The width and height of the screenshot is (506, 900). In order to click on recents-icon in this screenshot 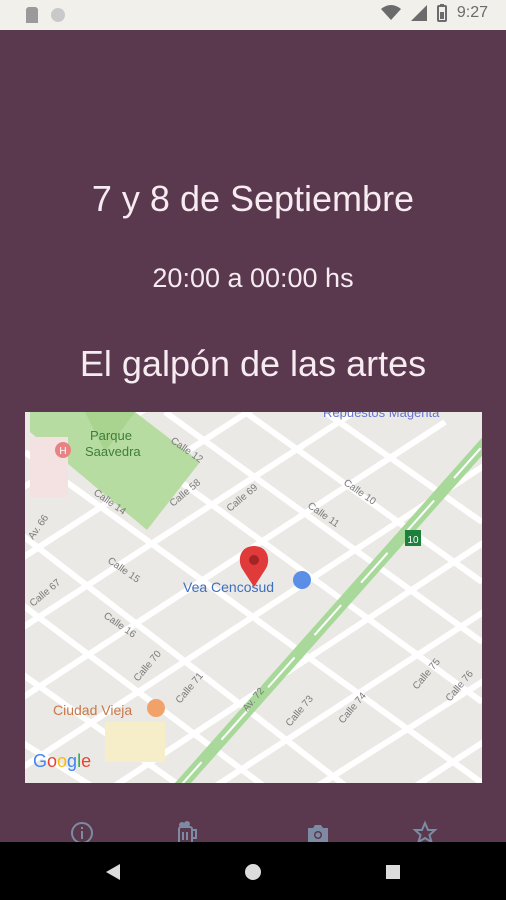, I will do `click(393, 872)`.